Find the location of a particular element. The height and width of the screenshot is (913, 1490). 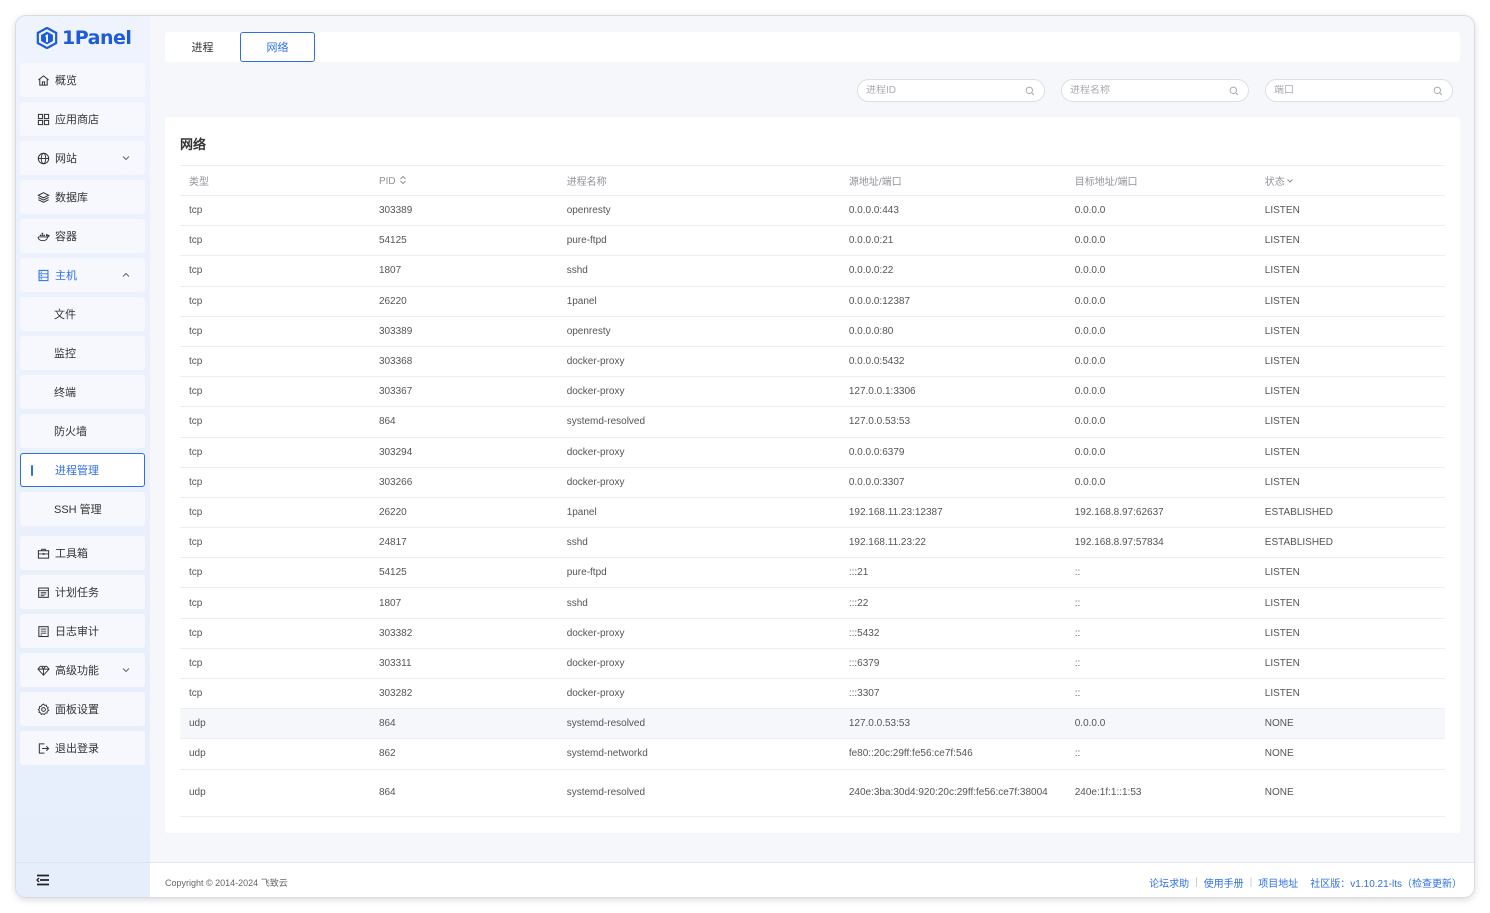

cell-pid: 303368 is located at coordinates (463, 362).